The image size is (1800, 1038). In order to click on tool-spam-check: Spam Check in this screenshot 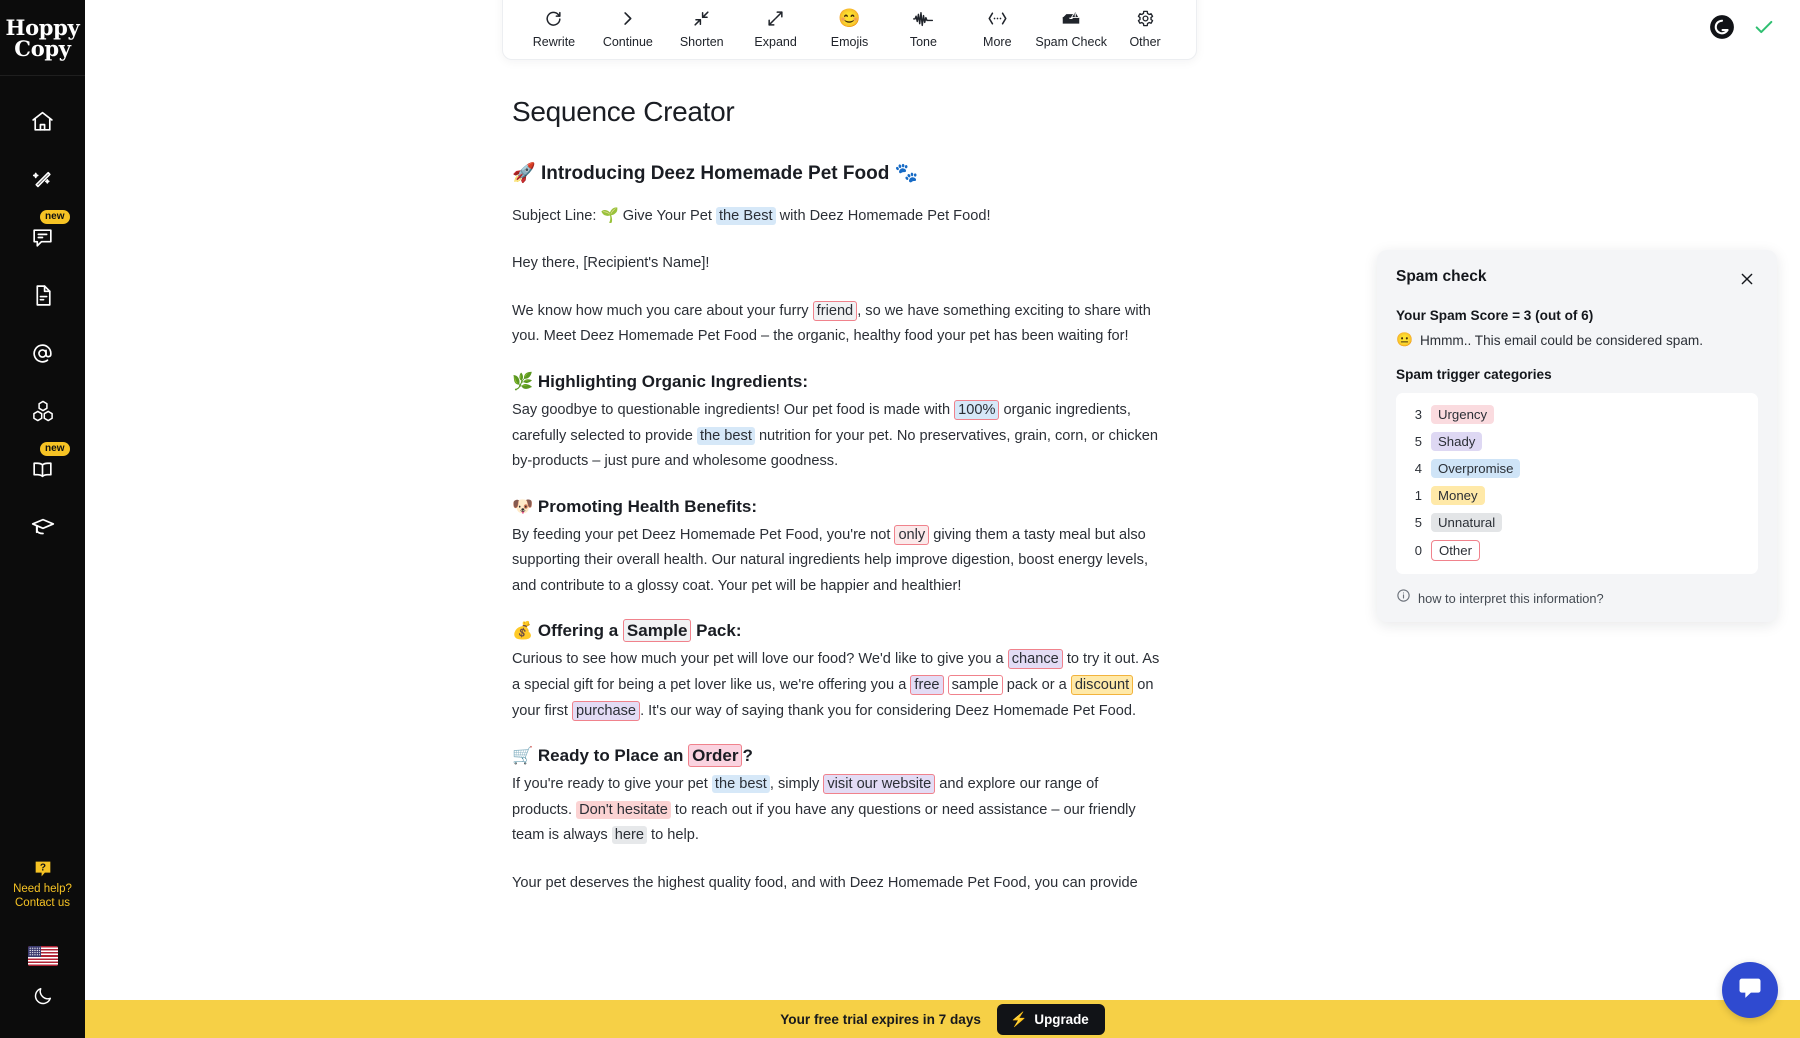, I will do `click(1071, 29)`.